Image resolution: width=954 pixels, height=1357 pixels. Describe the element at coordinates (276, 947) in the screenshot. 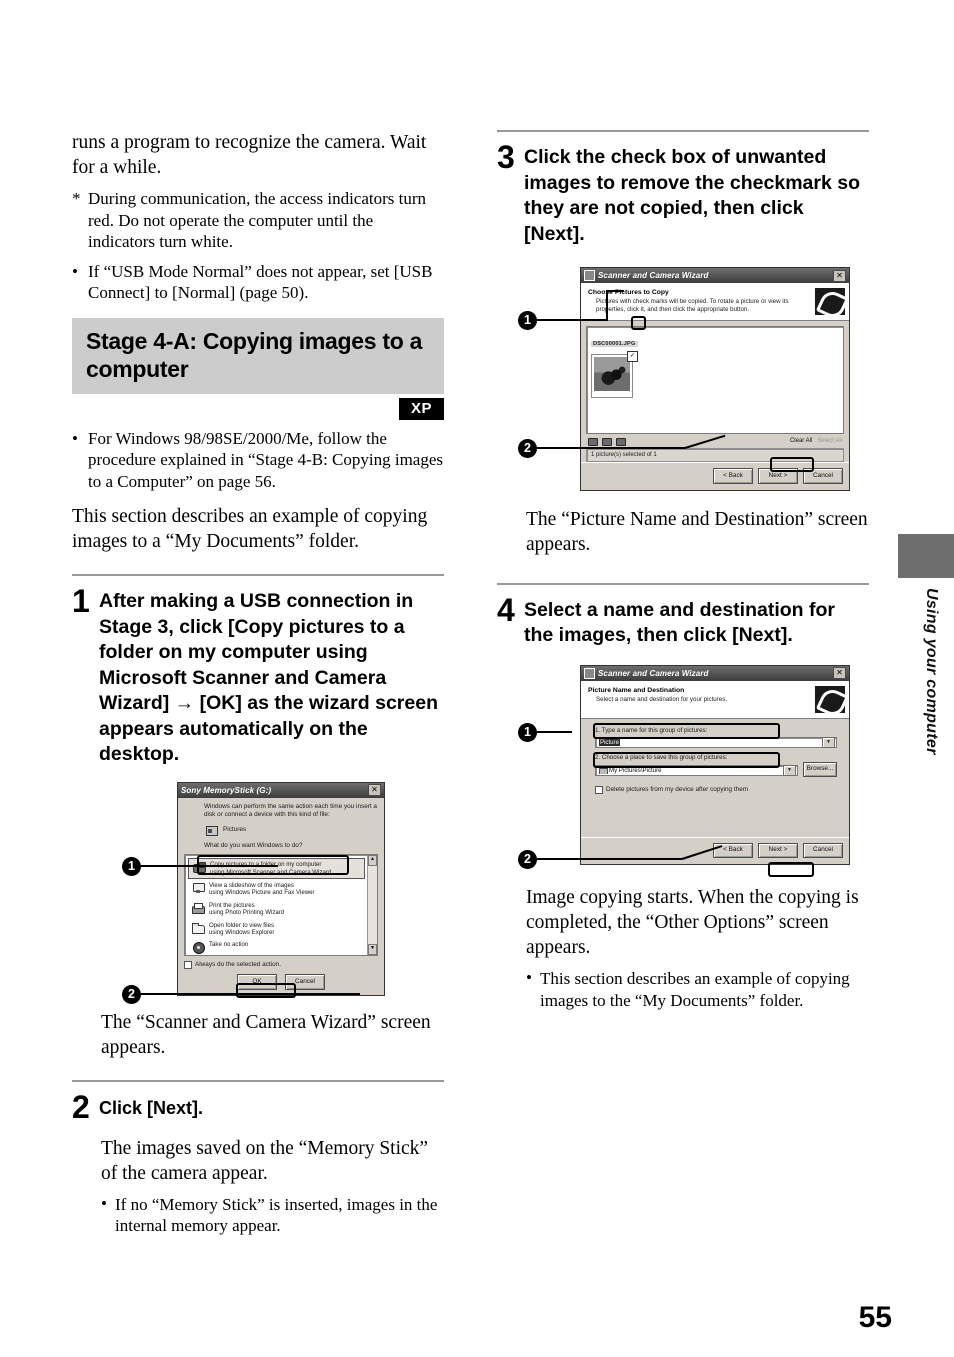

I see `list-item: Take no action` at that location.